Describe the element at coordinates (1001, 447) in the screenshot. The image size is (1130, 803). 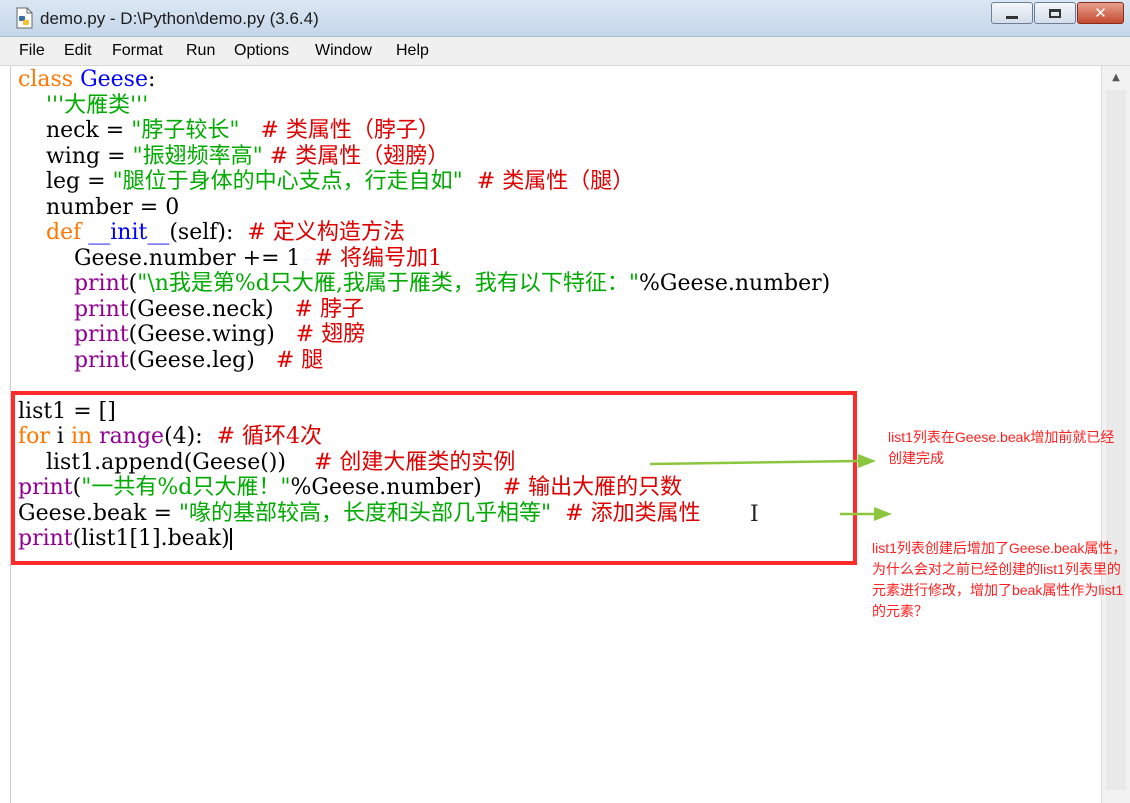
I see `annotation-note-1: list1列表在Geese.beak增加前就已经创建完成` at that location.